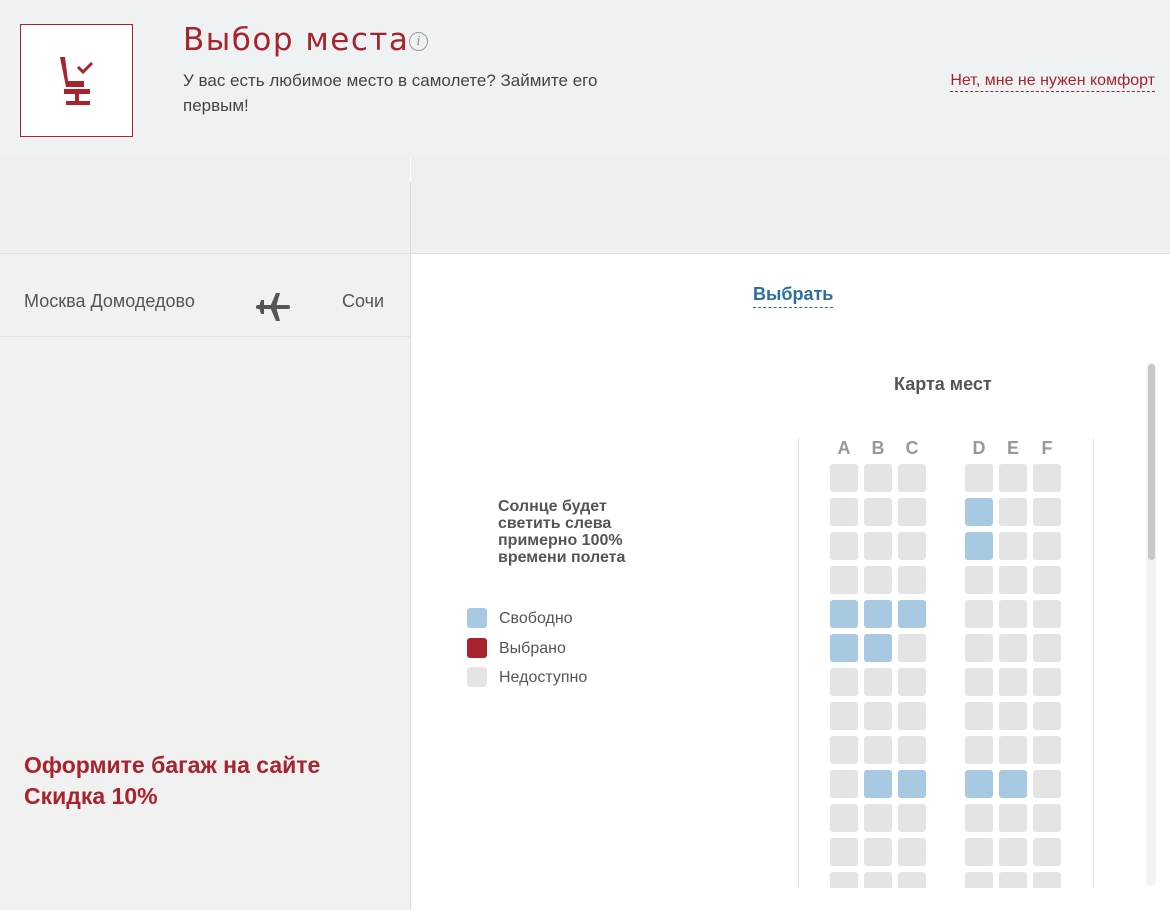  Describe the element at coordinates (1047, 682) in the screenshot. I see `seat-7f` at that location.